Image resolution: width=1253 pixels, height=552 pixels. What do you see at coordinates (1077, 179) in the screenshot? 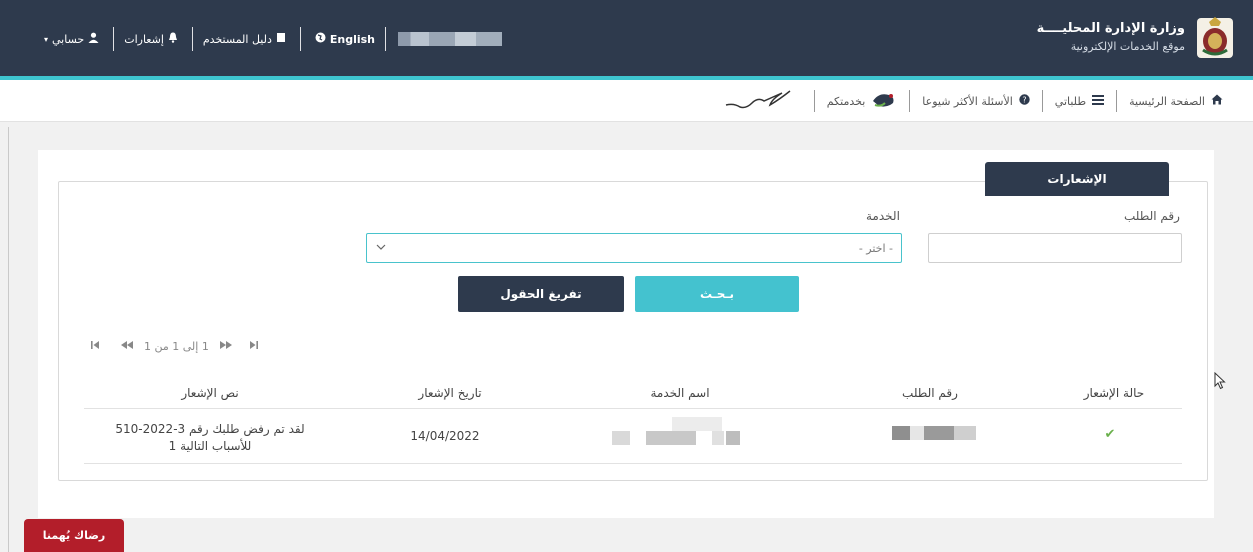
I see `tab-notifications: الإشعارات` at bounding box center [1077, 179].